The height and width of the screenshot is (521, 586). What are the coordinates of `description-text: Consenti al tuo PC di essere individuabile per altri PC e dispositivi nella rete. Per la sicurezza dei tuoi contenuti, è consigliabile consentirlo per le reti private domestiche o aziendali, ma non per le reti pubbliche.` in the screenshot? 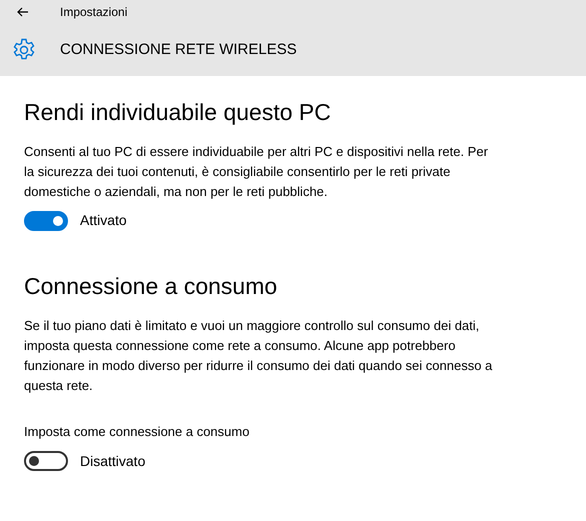 It's located at (256, 172).